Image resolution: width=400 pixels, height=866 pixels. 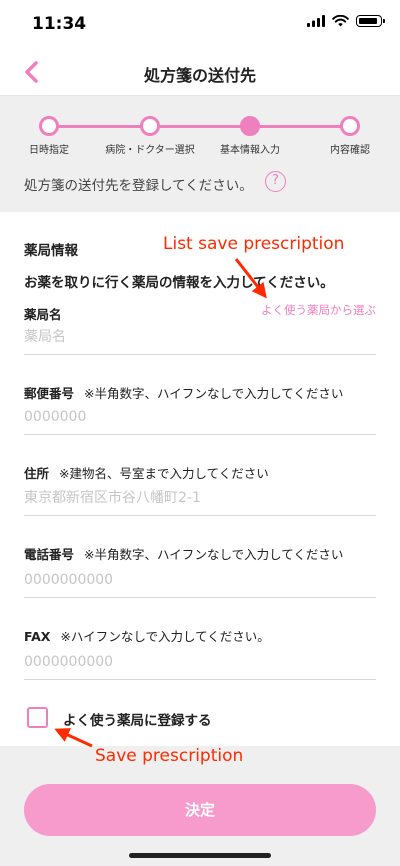 What do you see at coordinates (51, 251) in the screenshot?
I see `section-title: 薬局情報` at bounding box center [51, 251].